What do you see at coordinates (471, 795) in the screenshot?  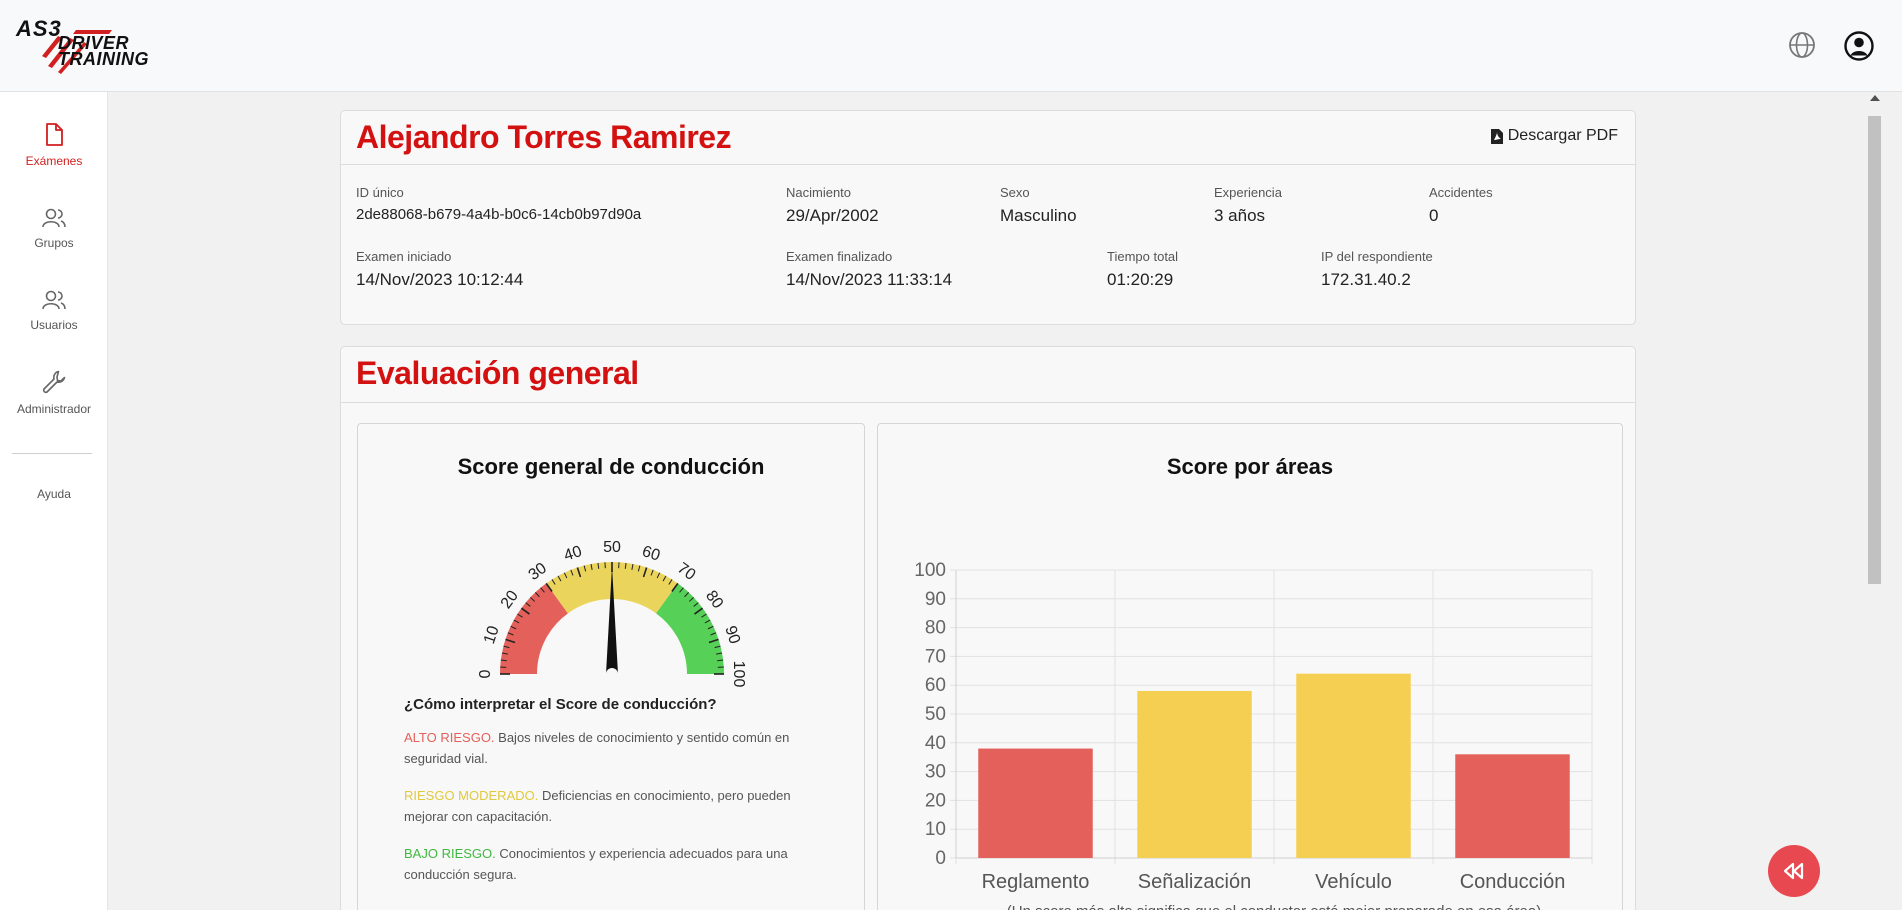 I see `moderate-risk-label: RIESGO MODERADO.` at bounding box center [471, 795].